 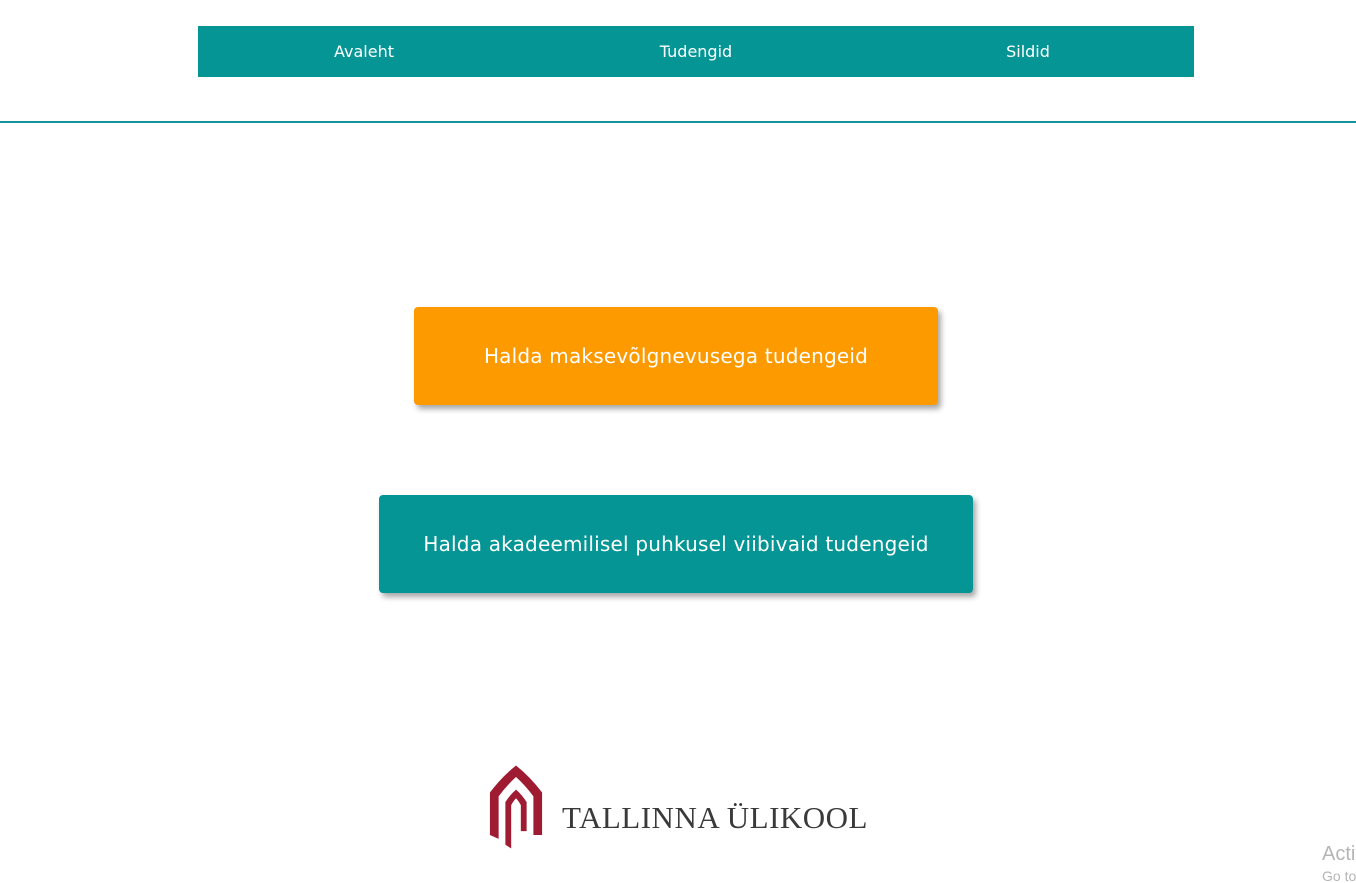 I want to click on top-navigation: Avaleht Tudengid Sildid, so click(x=696, y=51).